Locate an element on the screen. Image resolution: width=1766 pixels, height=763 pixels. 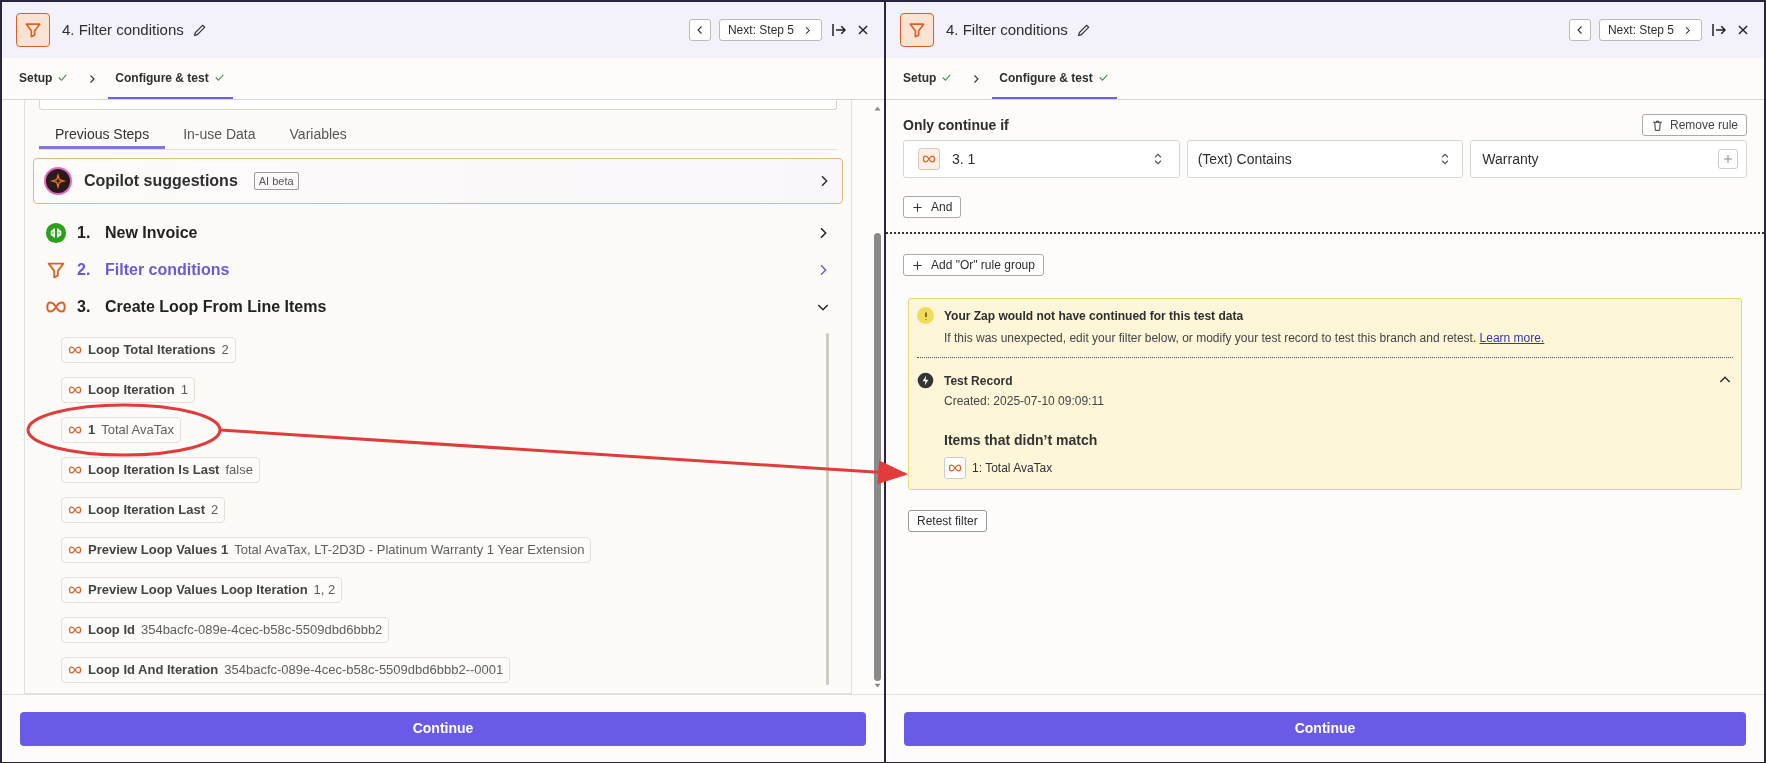
data-field-chip: Loop Iteration Is Last false is located at coordinates (160, 470).